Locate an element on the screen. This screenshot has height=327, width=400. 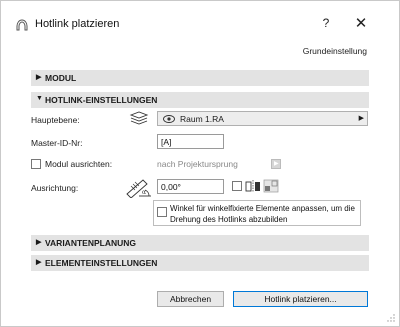
section-element-settings: ▶ ELEMENTEINSTELLUNGEN is located at coordinates (200, 263).